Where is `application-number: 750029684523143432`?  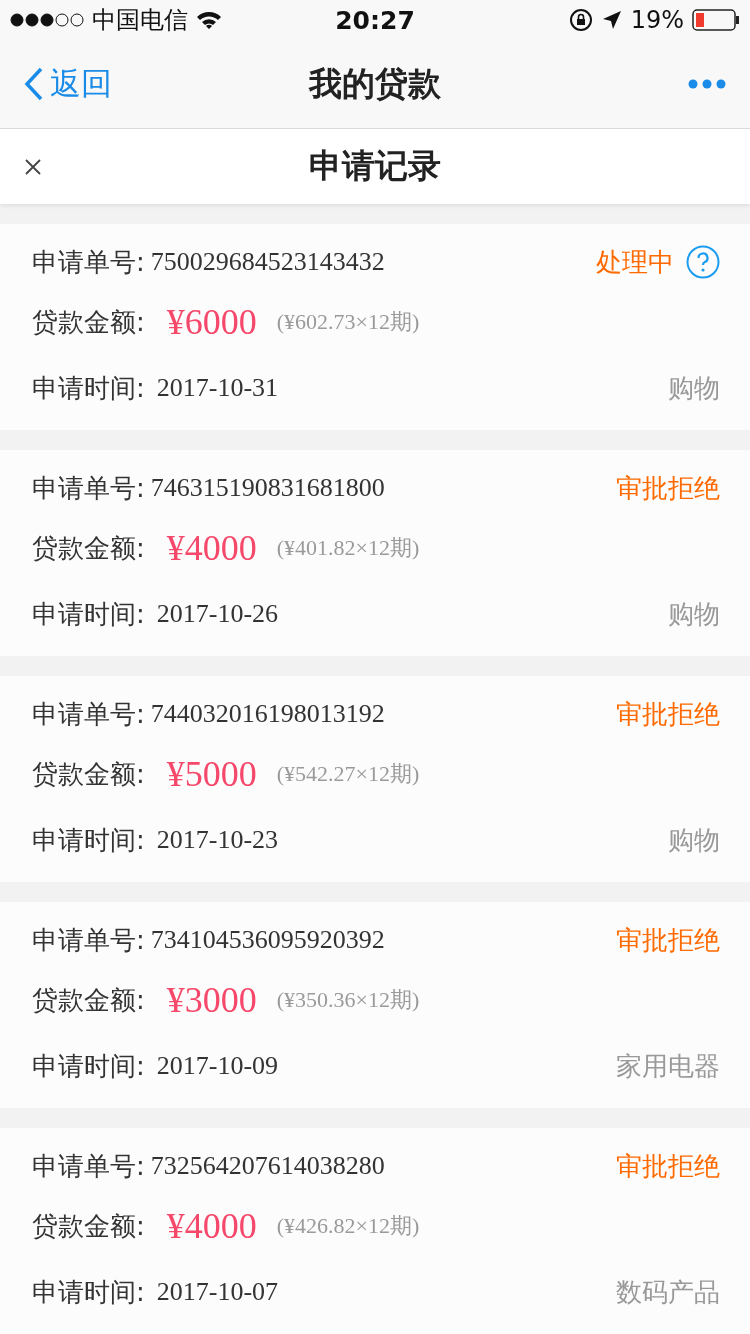 application-number: 750029684523143432 is located at coordinates (267, 262).